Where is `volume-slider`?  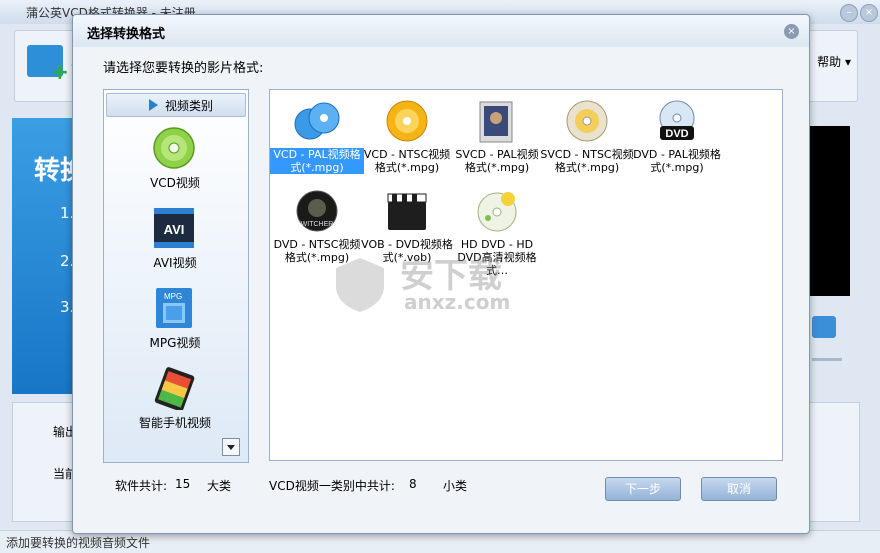 volume-slider is located at coordinates (827, 359).